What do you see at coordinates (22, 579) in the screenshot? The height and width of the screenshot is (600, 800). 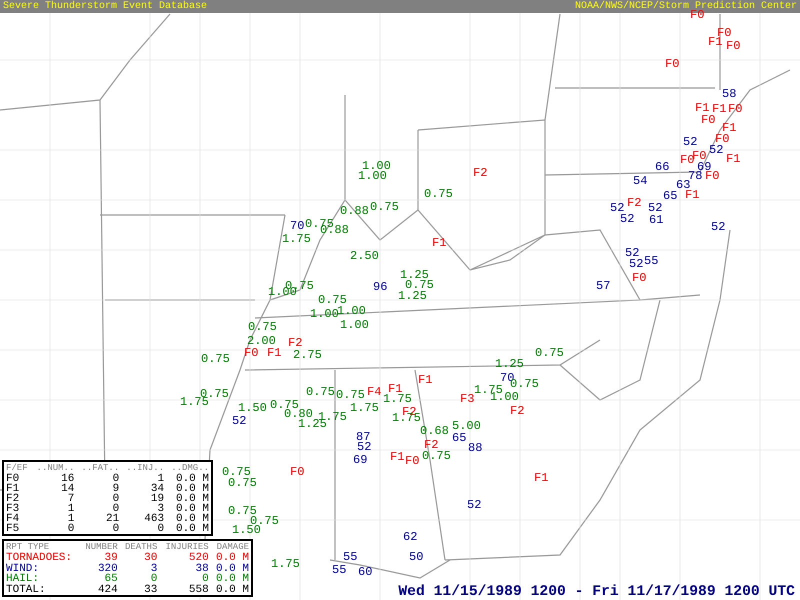 I see `table-cell-text: HAIL:` at bounding box center [22, 579].